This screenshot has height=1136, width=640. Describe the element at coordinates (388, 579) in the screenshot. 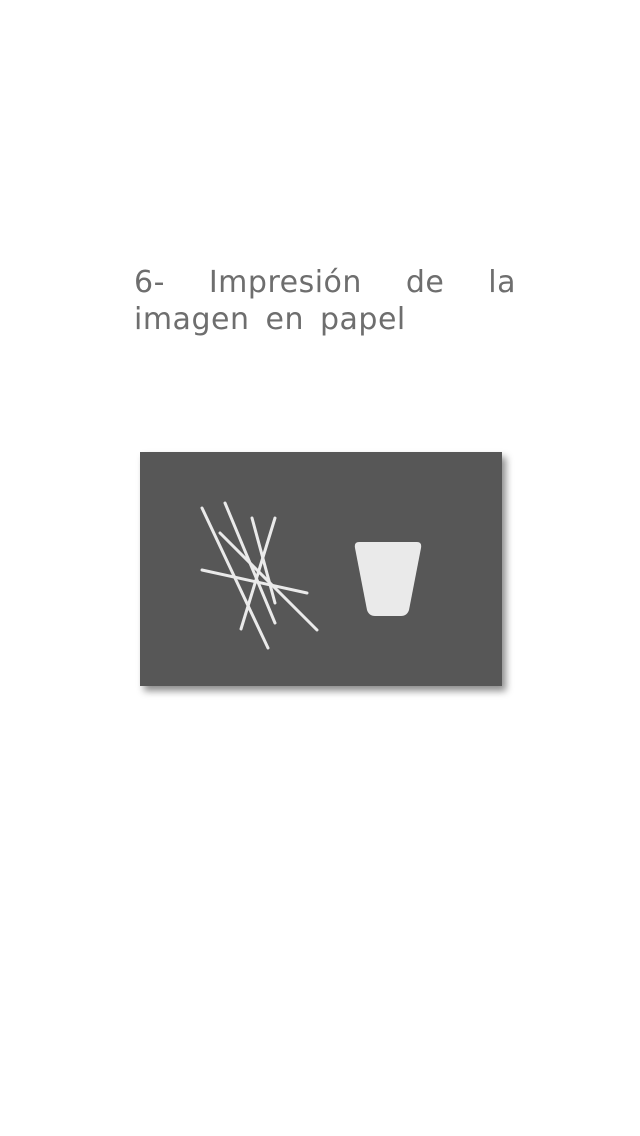

I see `cup-icon` at that location.